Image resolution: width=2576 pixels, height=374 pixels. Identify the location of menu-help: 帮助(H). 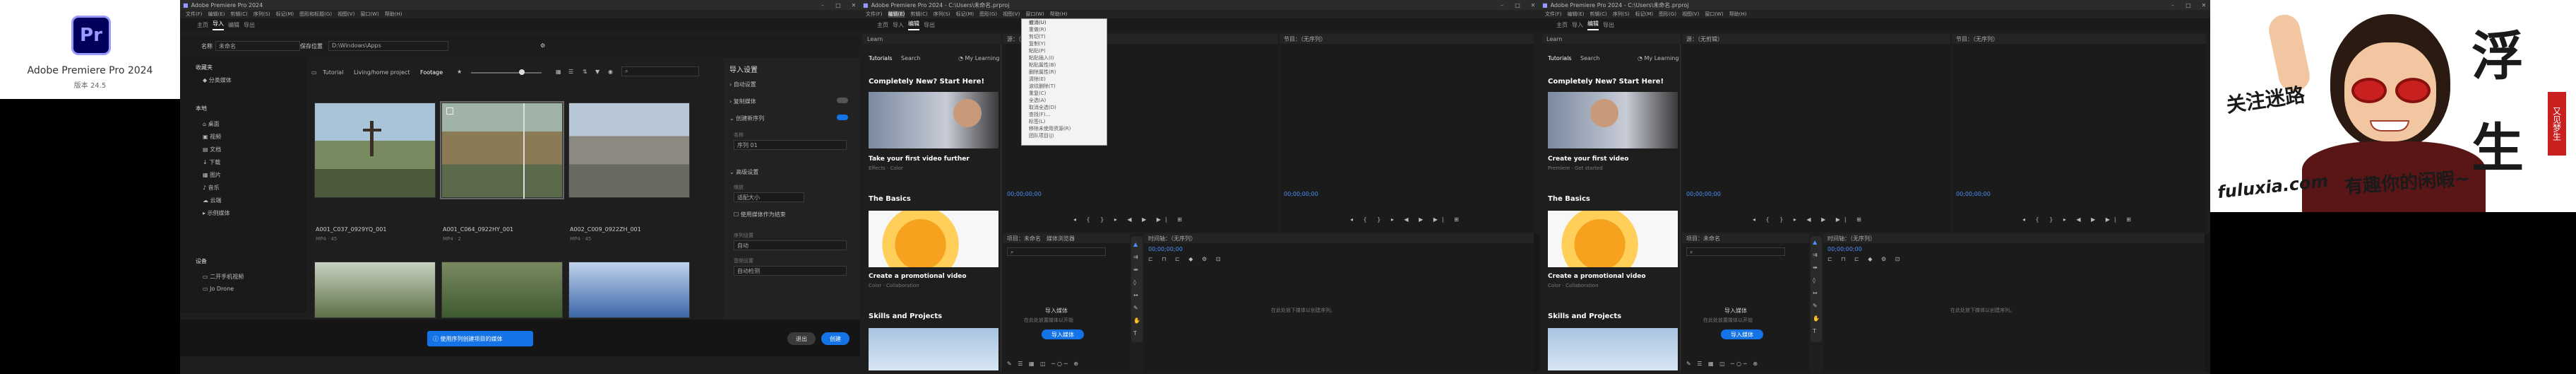
(393, 15).